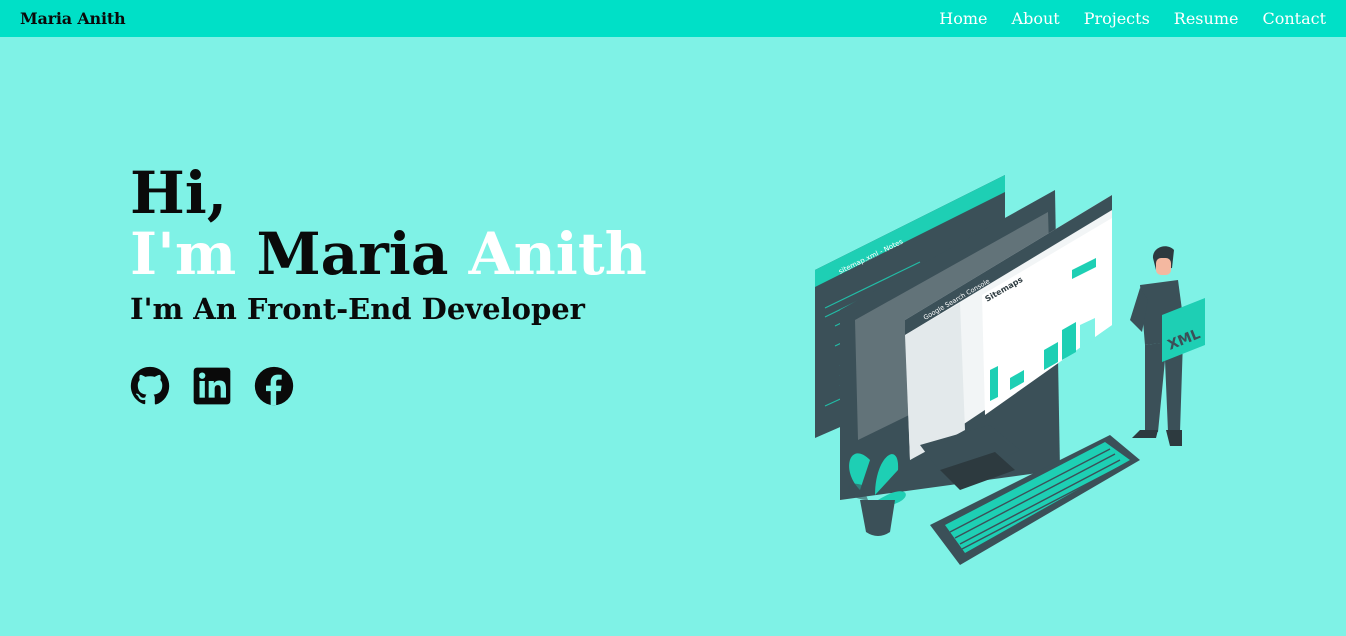 The image size is (1346, 636). Describe the element at coordinates (357, 309) in the screenshot. I see `hero-role: I'm An Front-End Developer` at that location.